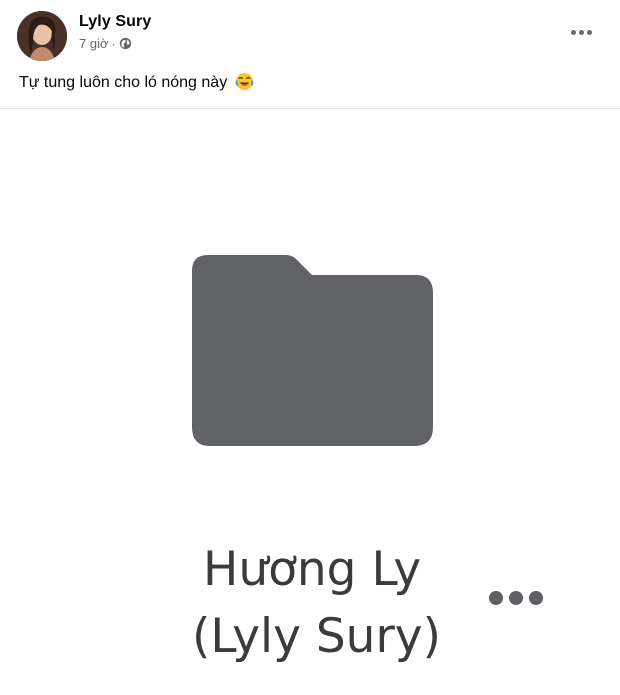 Image resolution: width=620 pixels, height=695 pixels. What do you see at coordinates (312, 350) in the screenshot?
I see `folder-icon` at bounding box center [312, 350].